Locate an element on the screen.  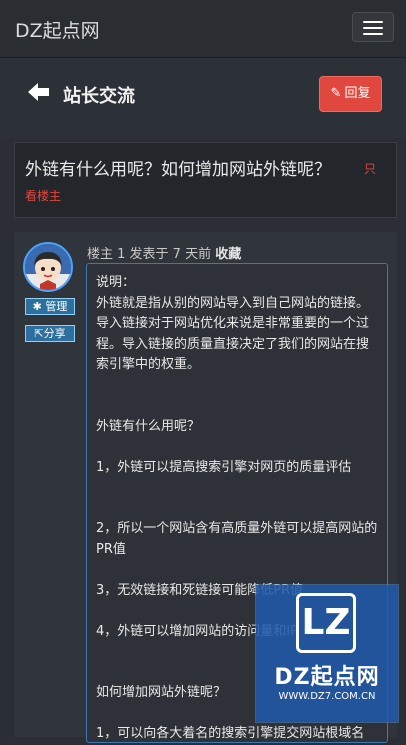
post-paragraph: 2，所以一个网站含有高质量外链可以提高网站的PR值 is located at coordinates (237, 539).